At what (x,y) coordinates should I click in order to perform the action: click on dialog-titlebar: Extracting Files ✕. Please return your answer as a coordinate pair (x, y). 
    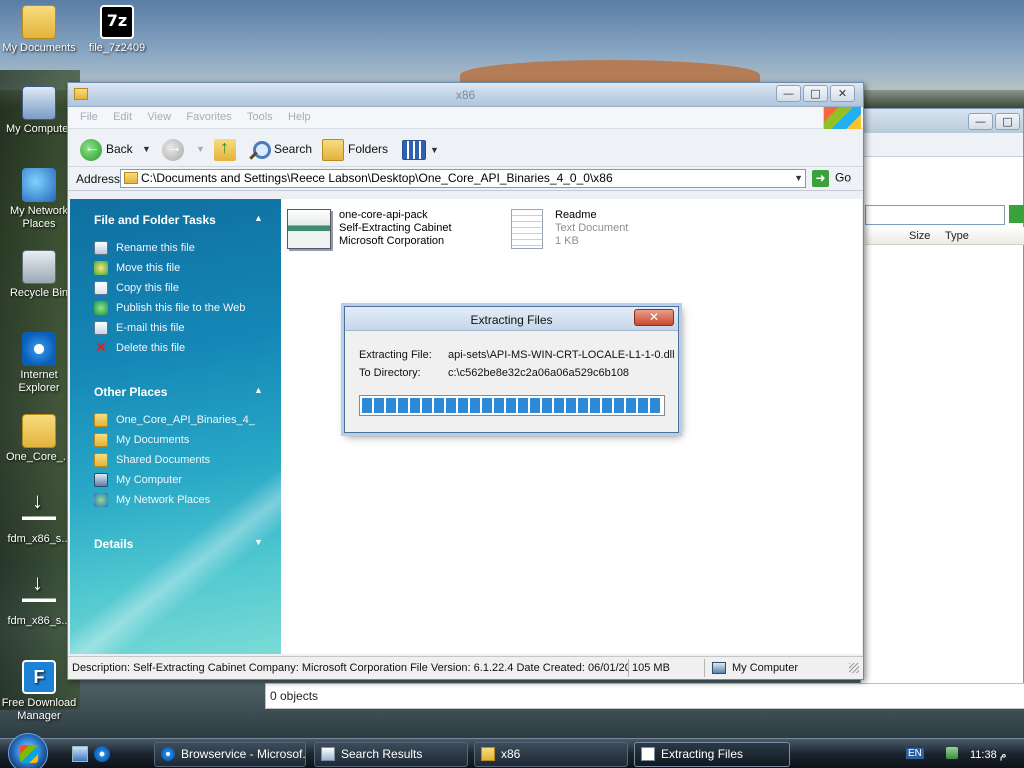
    Looking at the image, I should click on (511, 319).